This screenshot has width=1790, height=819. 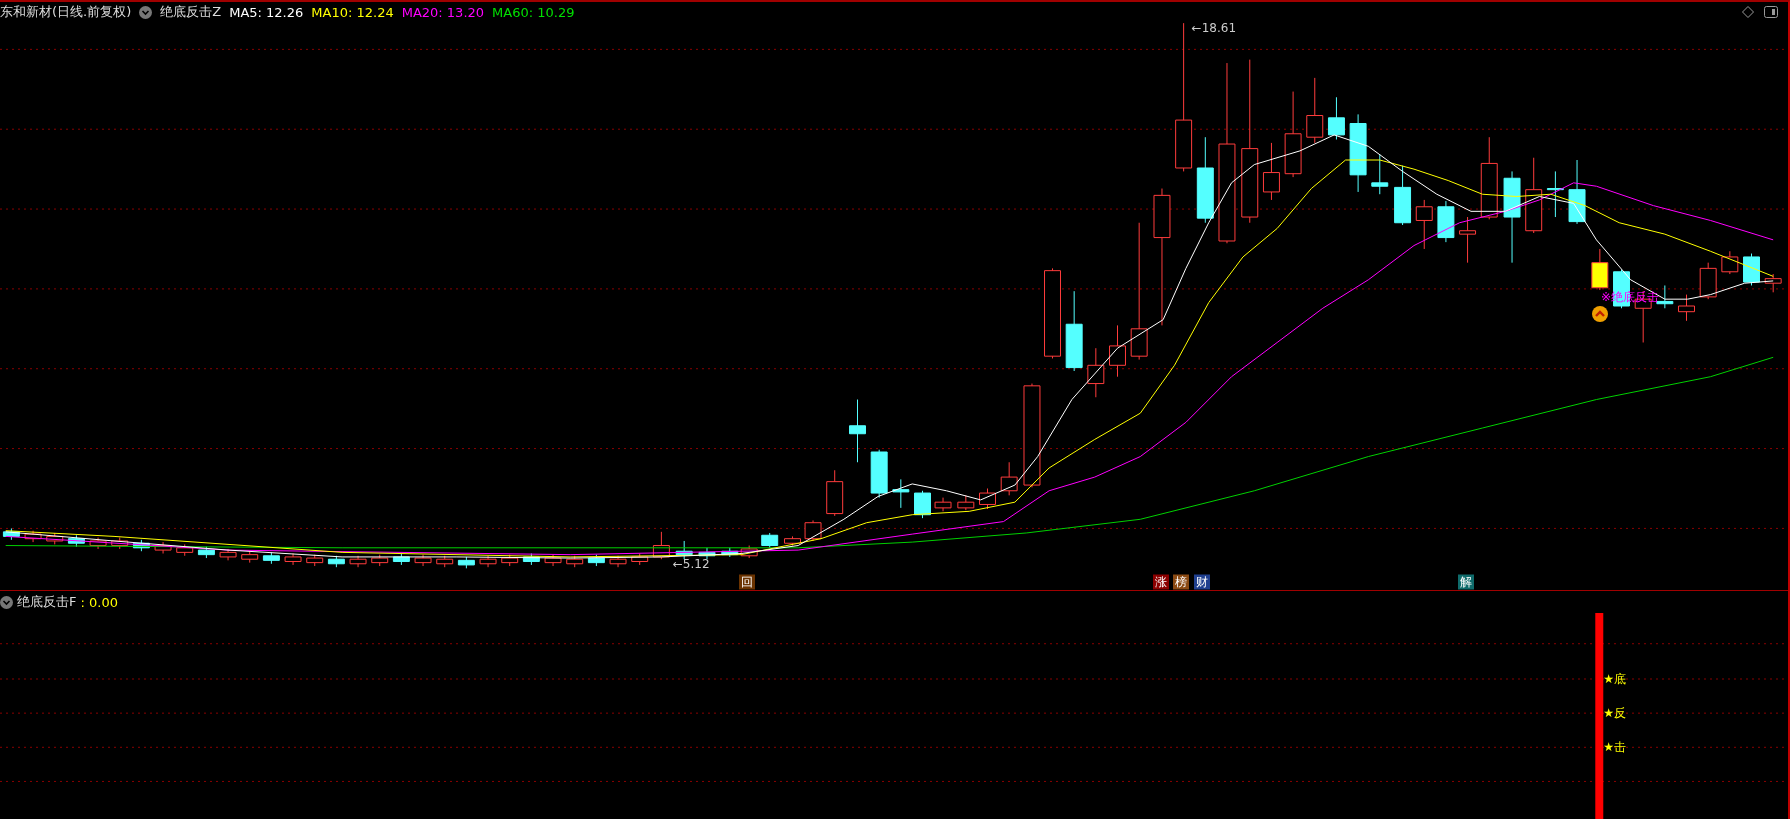 I want to click on price-label: ←5.12, so click(x=691, y=563).